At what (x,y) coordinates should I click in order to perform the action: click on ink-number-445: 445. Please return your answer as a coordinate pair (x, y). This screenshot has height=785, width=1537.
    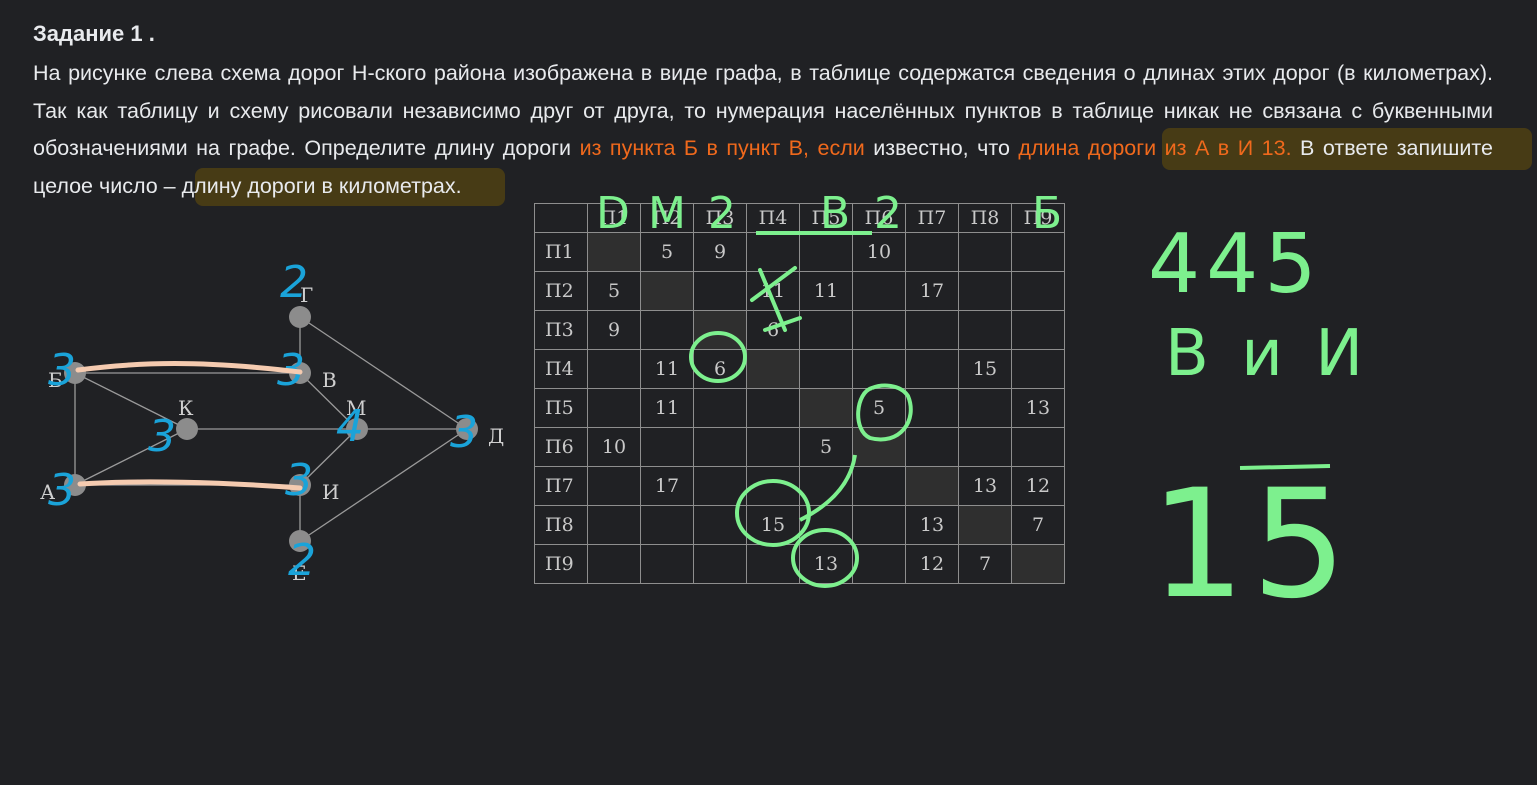
    Looking at the image, I should click on (1235, 264).